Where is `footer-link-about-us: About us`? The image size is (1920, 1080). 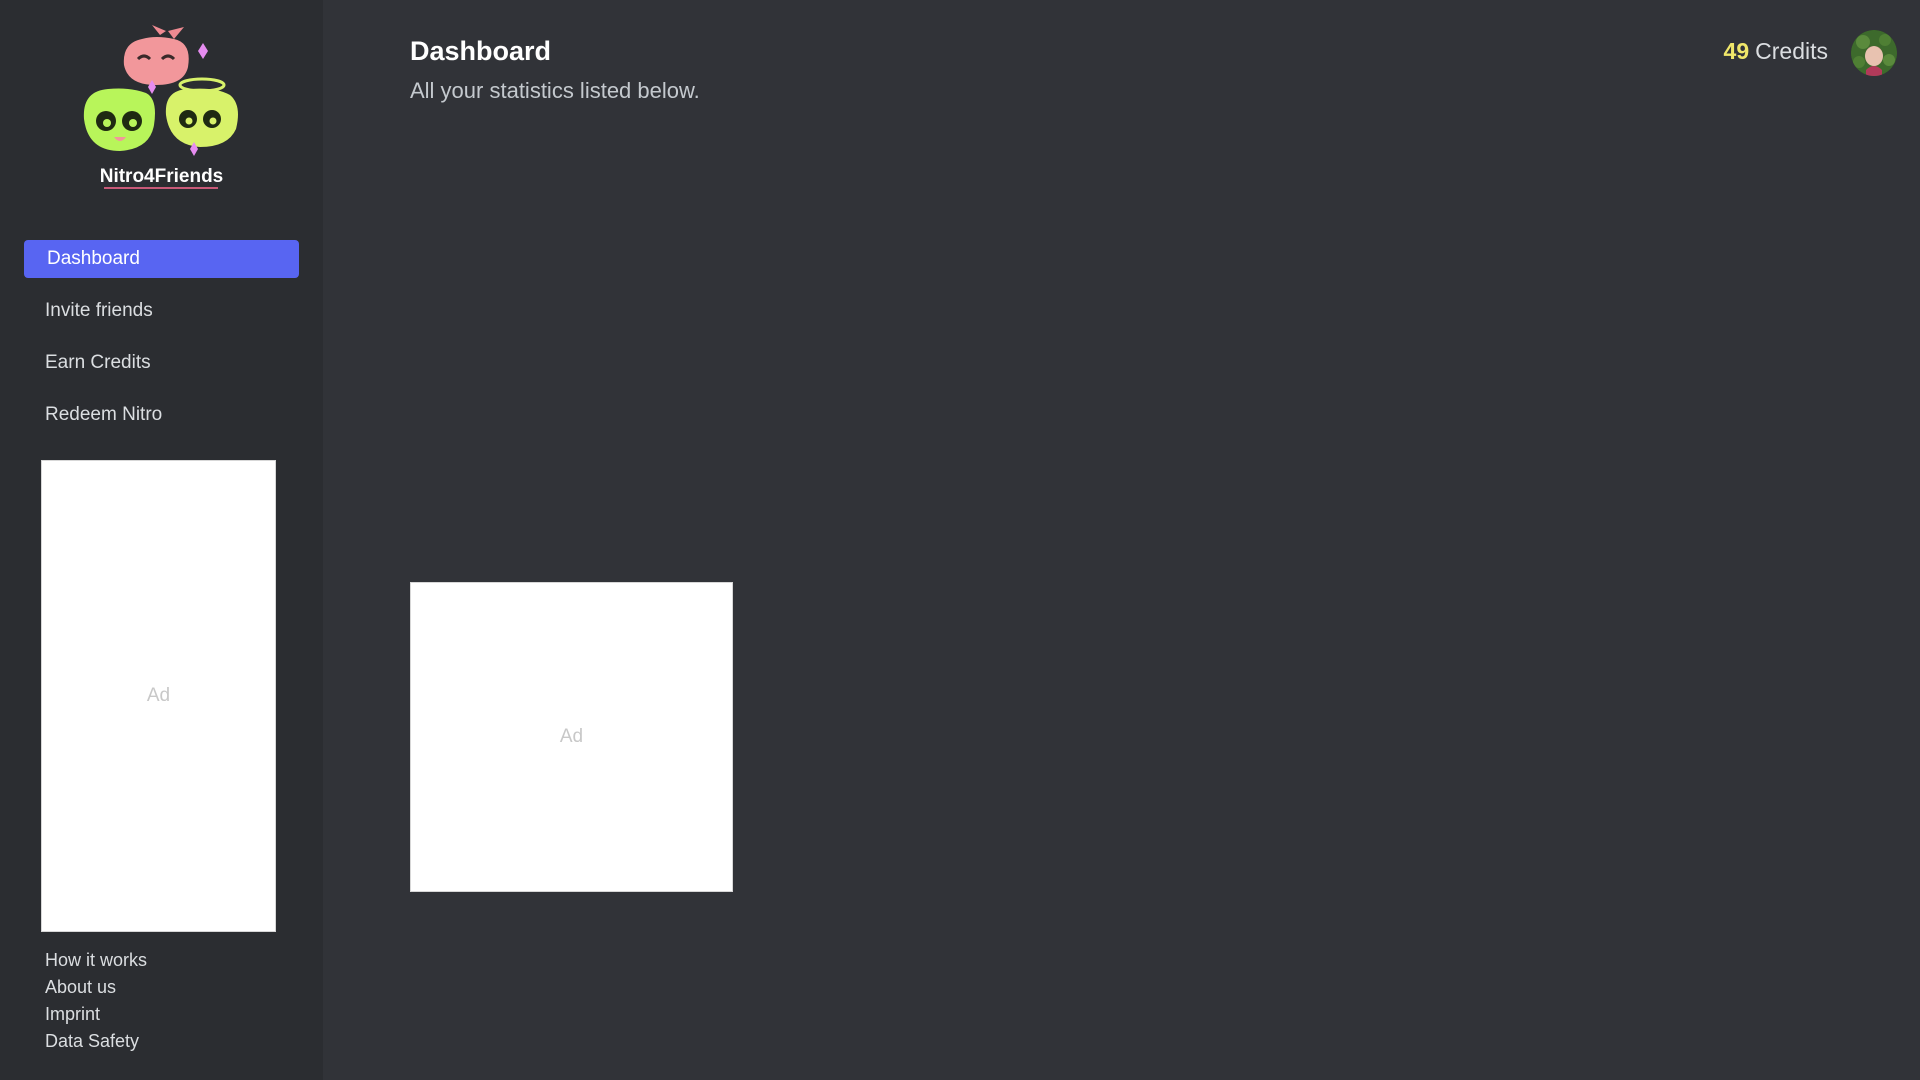
footer-link-about-us: About us is located at coordinates (96, 987).